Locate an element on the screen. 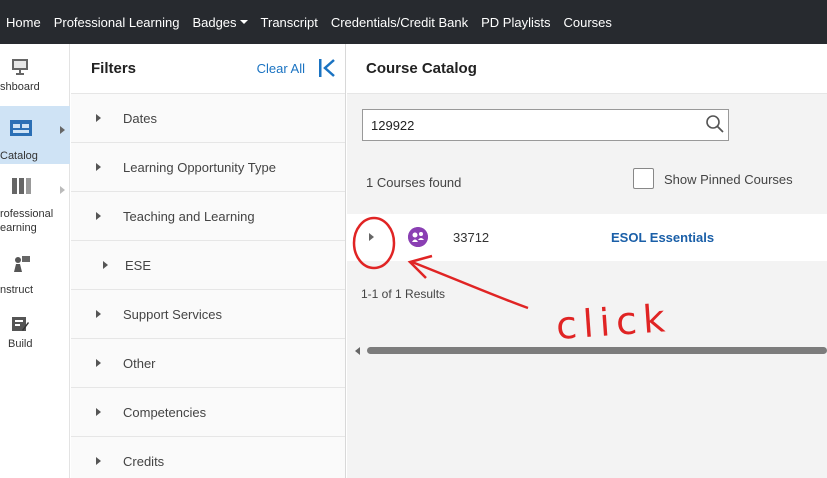  scroll-left-arrow-icon is located at coordinates (357, 351).